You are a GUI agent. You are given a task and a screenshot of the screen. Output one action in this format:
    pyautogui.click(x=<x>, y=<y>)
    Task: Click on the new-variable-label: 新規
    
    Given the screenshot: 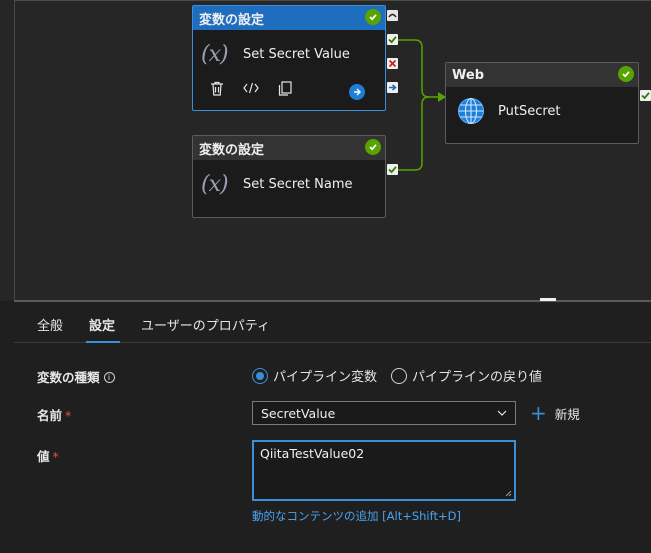 What is the action you would take?
    pyautogui.click(x=567, y=414)
    